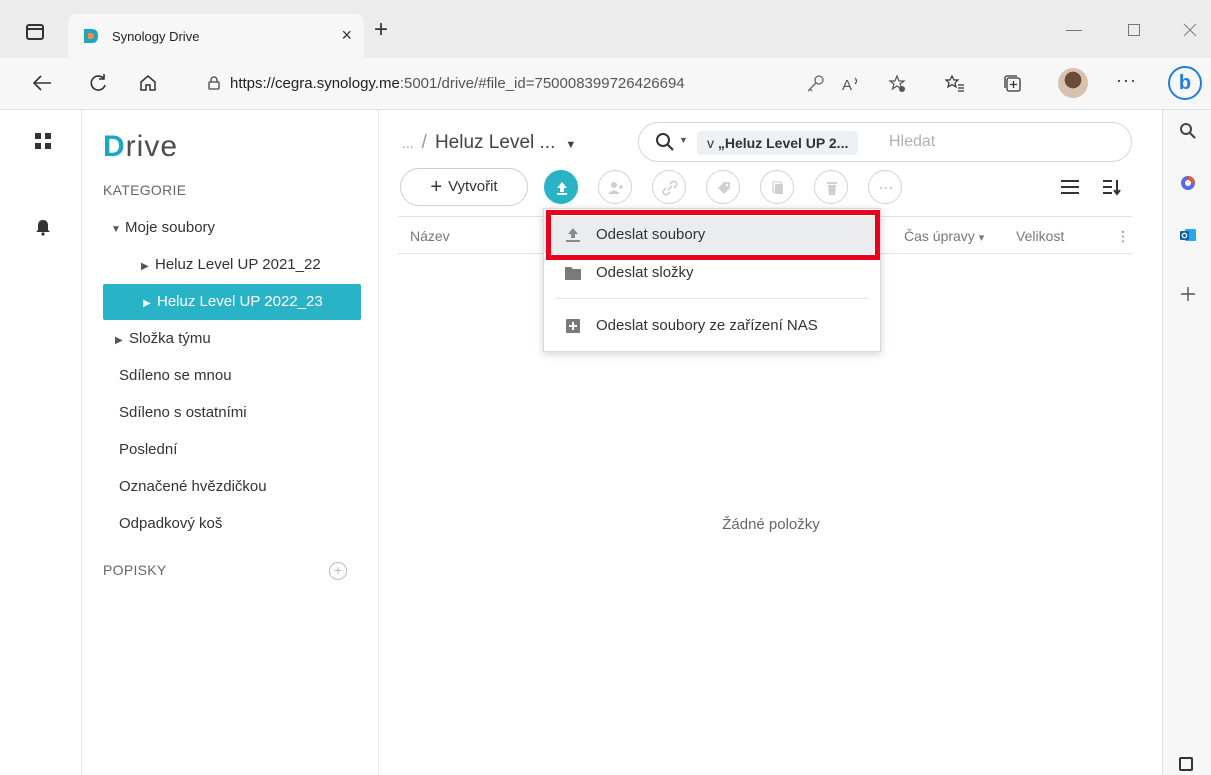 The height and width of the screenshot is (775, 1211). I want to click on plus-icon: +, so click(436, 187).